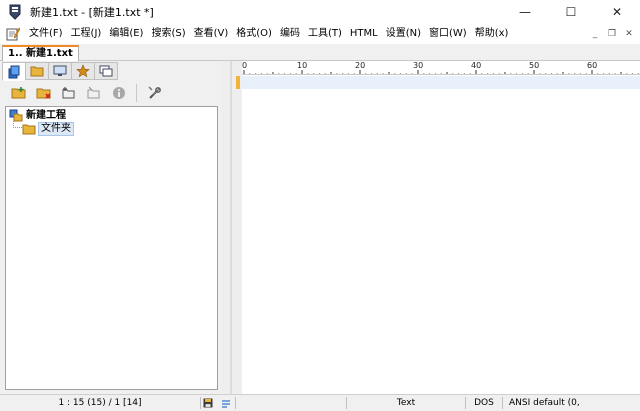  What do you see at coordinates (441, 74) in the screenshot?
I see `ruler-baseline` at bounding box center [441, 74].